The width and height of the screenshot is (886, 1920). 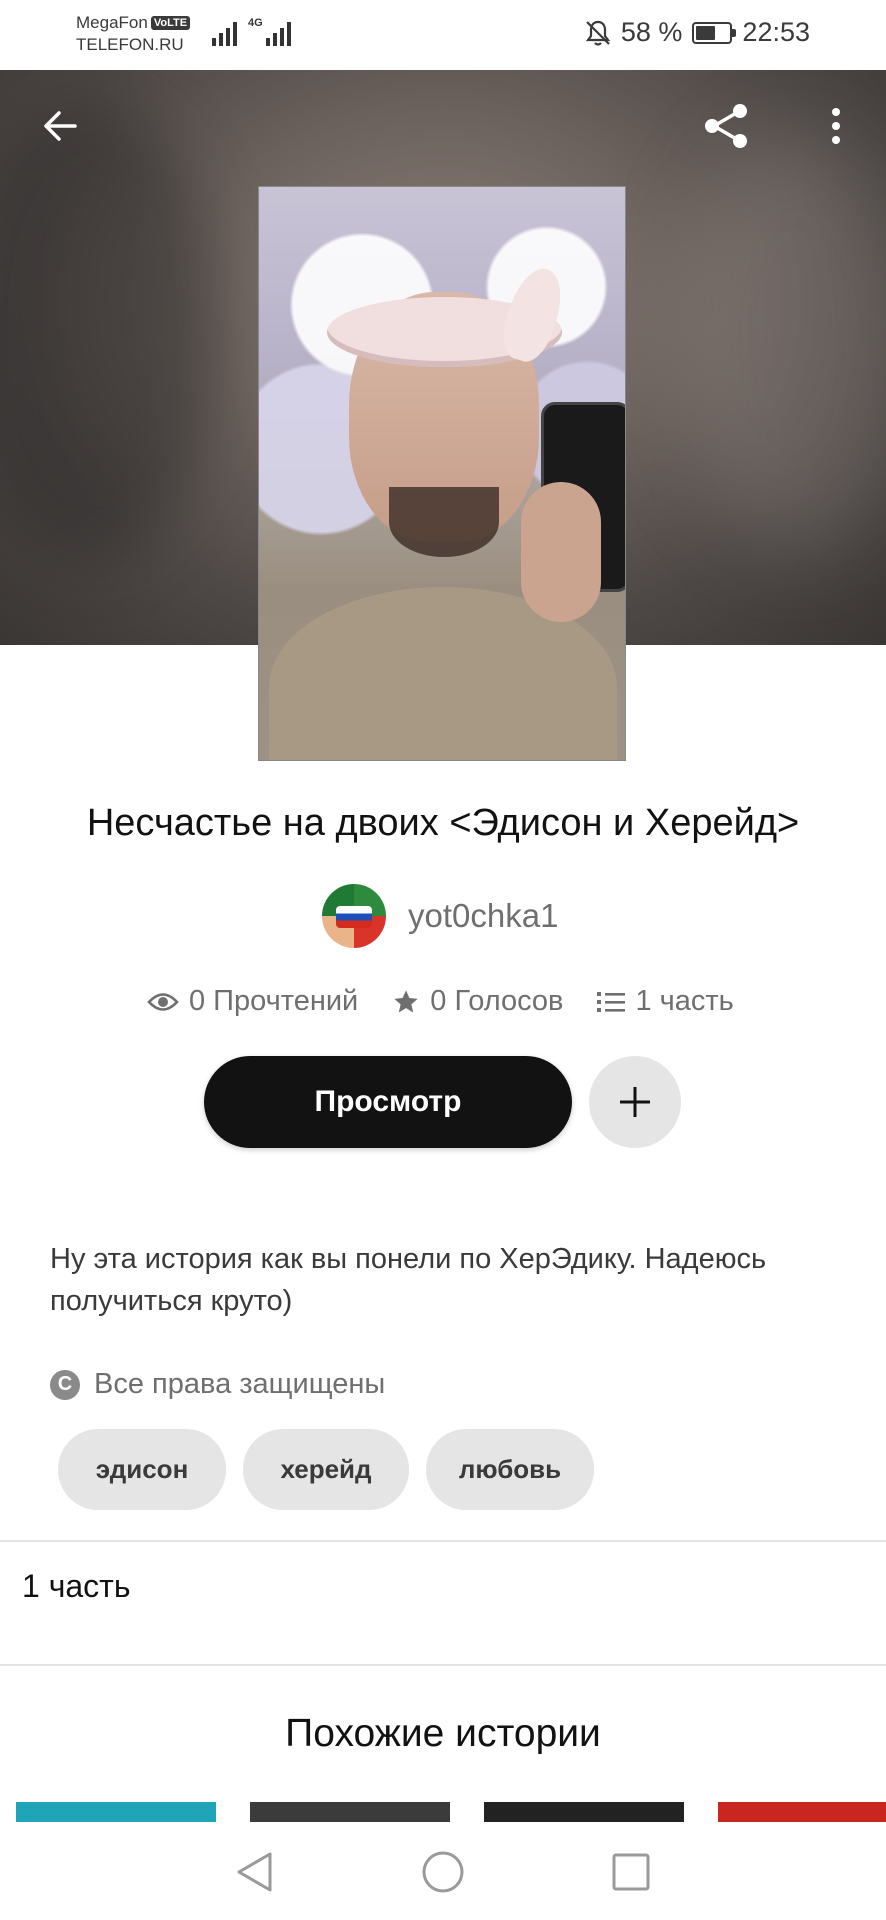 I want to click on copyright-text: Все права защищены, so click(x=240, y=1384).